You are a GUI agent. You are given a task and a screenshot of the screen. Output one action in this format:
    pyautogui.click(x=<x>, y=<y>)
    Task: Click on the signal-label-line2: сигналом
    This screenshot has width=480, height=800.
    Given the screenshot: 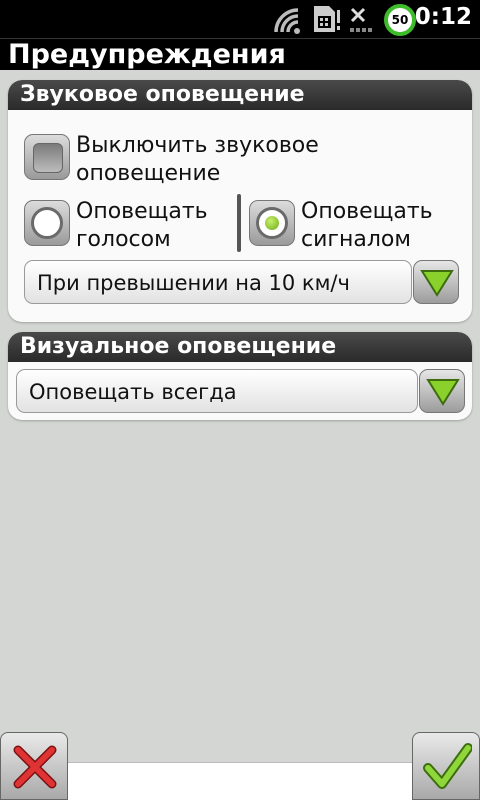 What is the action you would take?
    pyautogui.click(x=356, y=239)
    